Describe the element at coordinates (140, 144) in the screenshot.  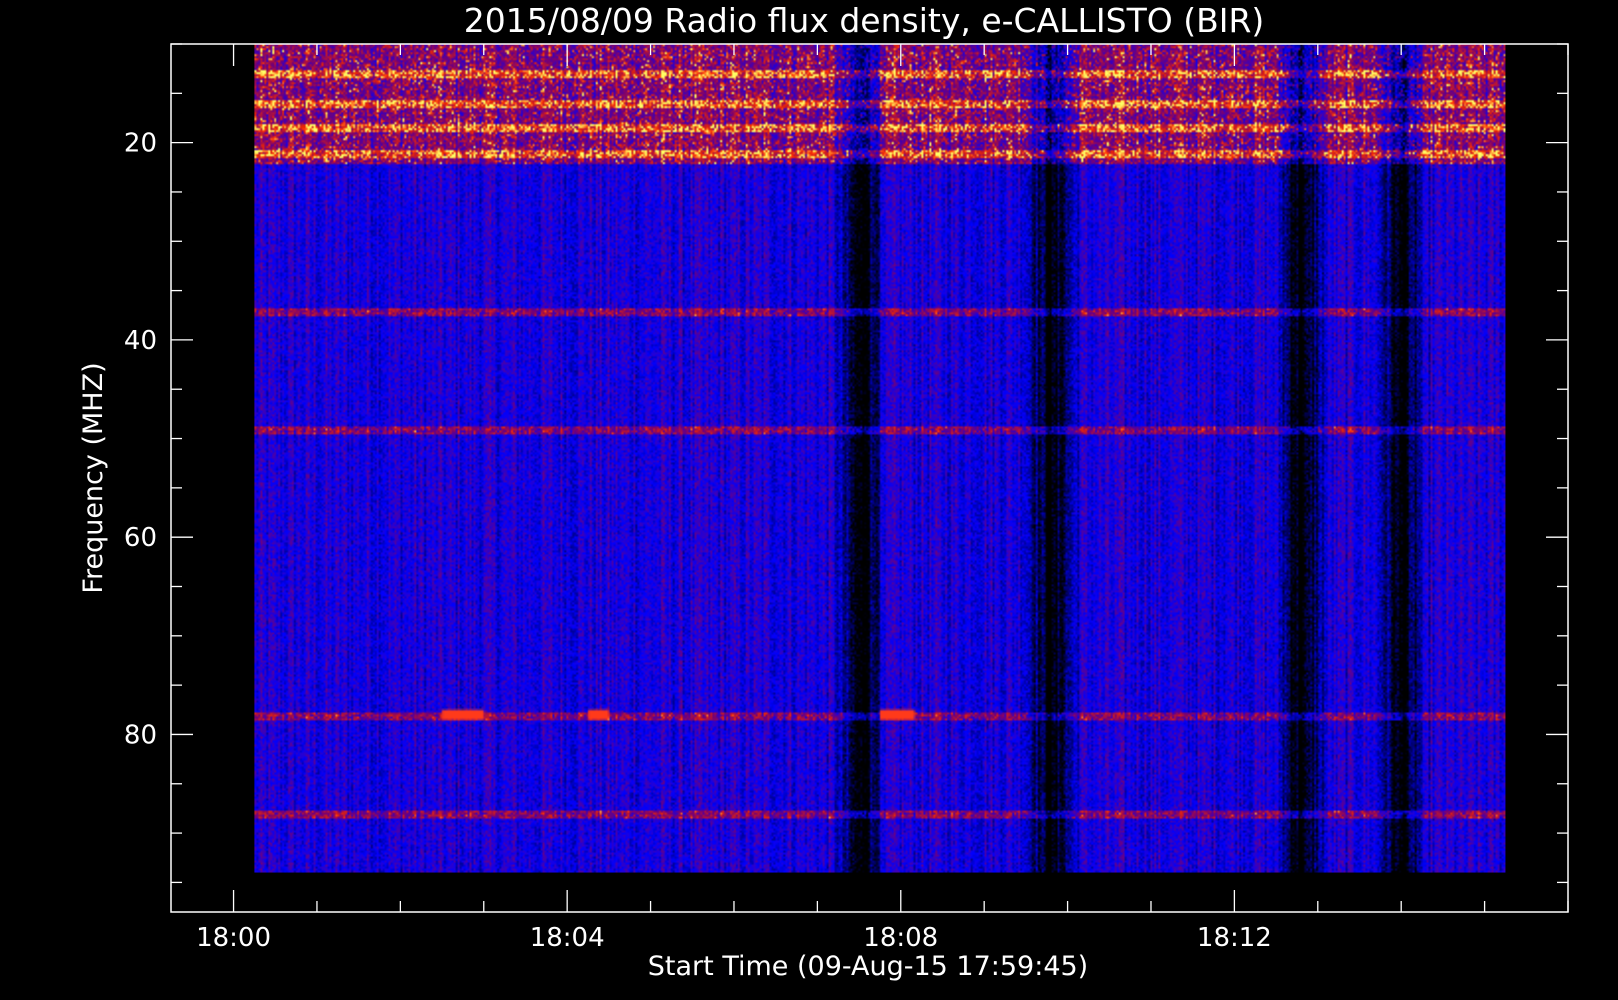
I see `y-tick-label: 20` at that location.